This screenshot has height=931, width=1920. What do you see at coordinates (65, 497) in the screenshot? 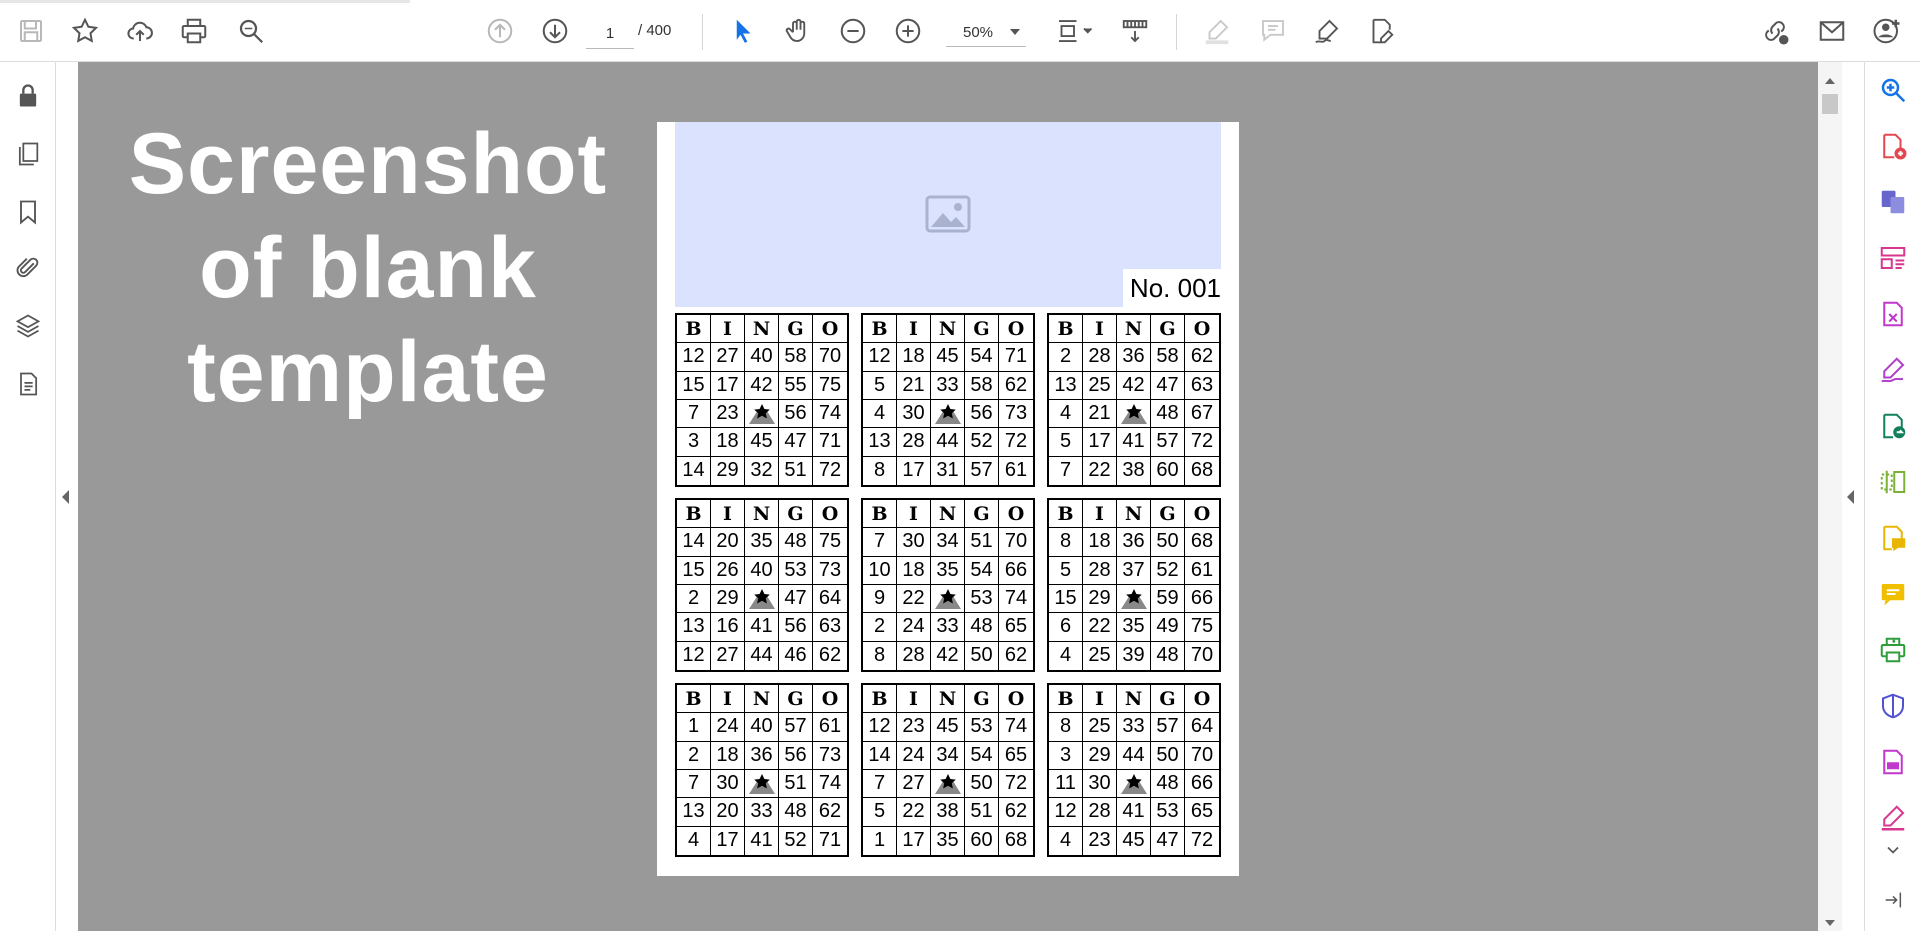
I see `collapse-left-pane-button` at bounding box center [65, 497].